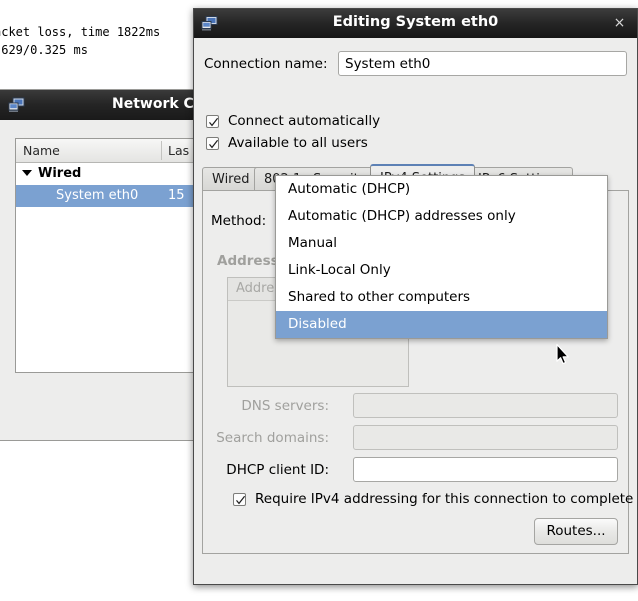 The width and height of the screenshot is (638, 601). I want to click on connection-last-used-cell: 15, so click(176, 195).